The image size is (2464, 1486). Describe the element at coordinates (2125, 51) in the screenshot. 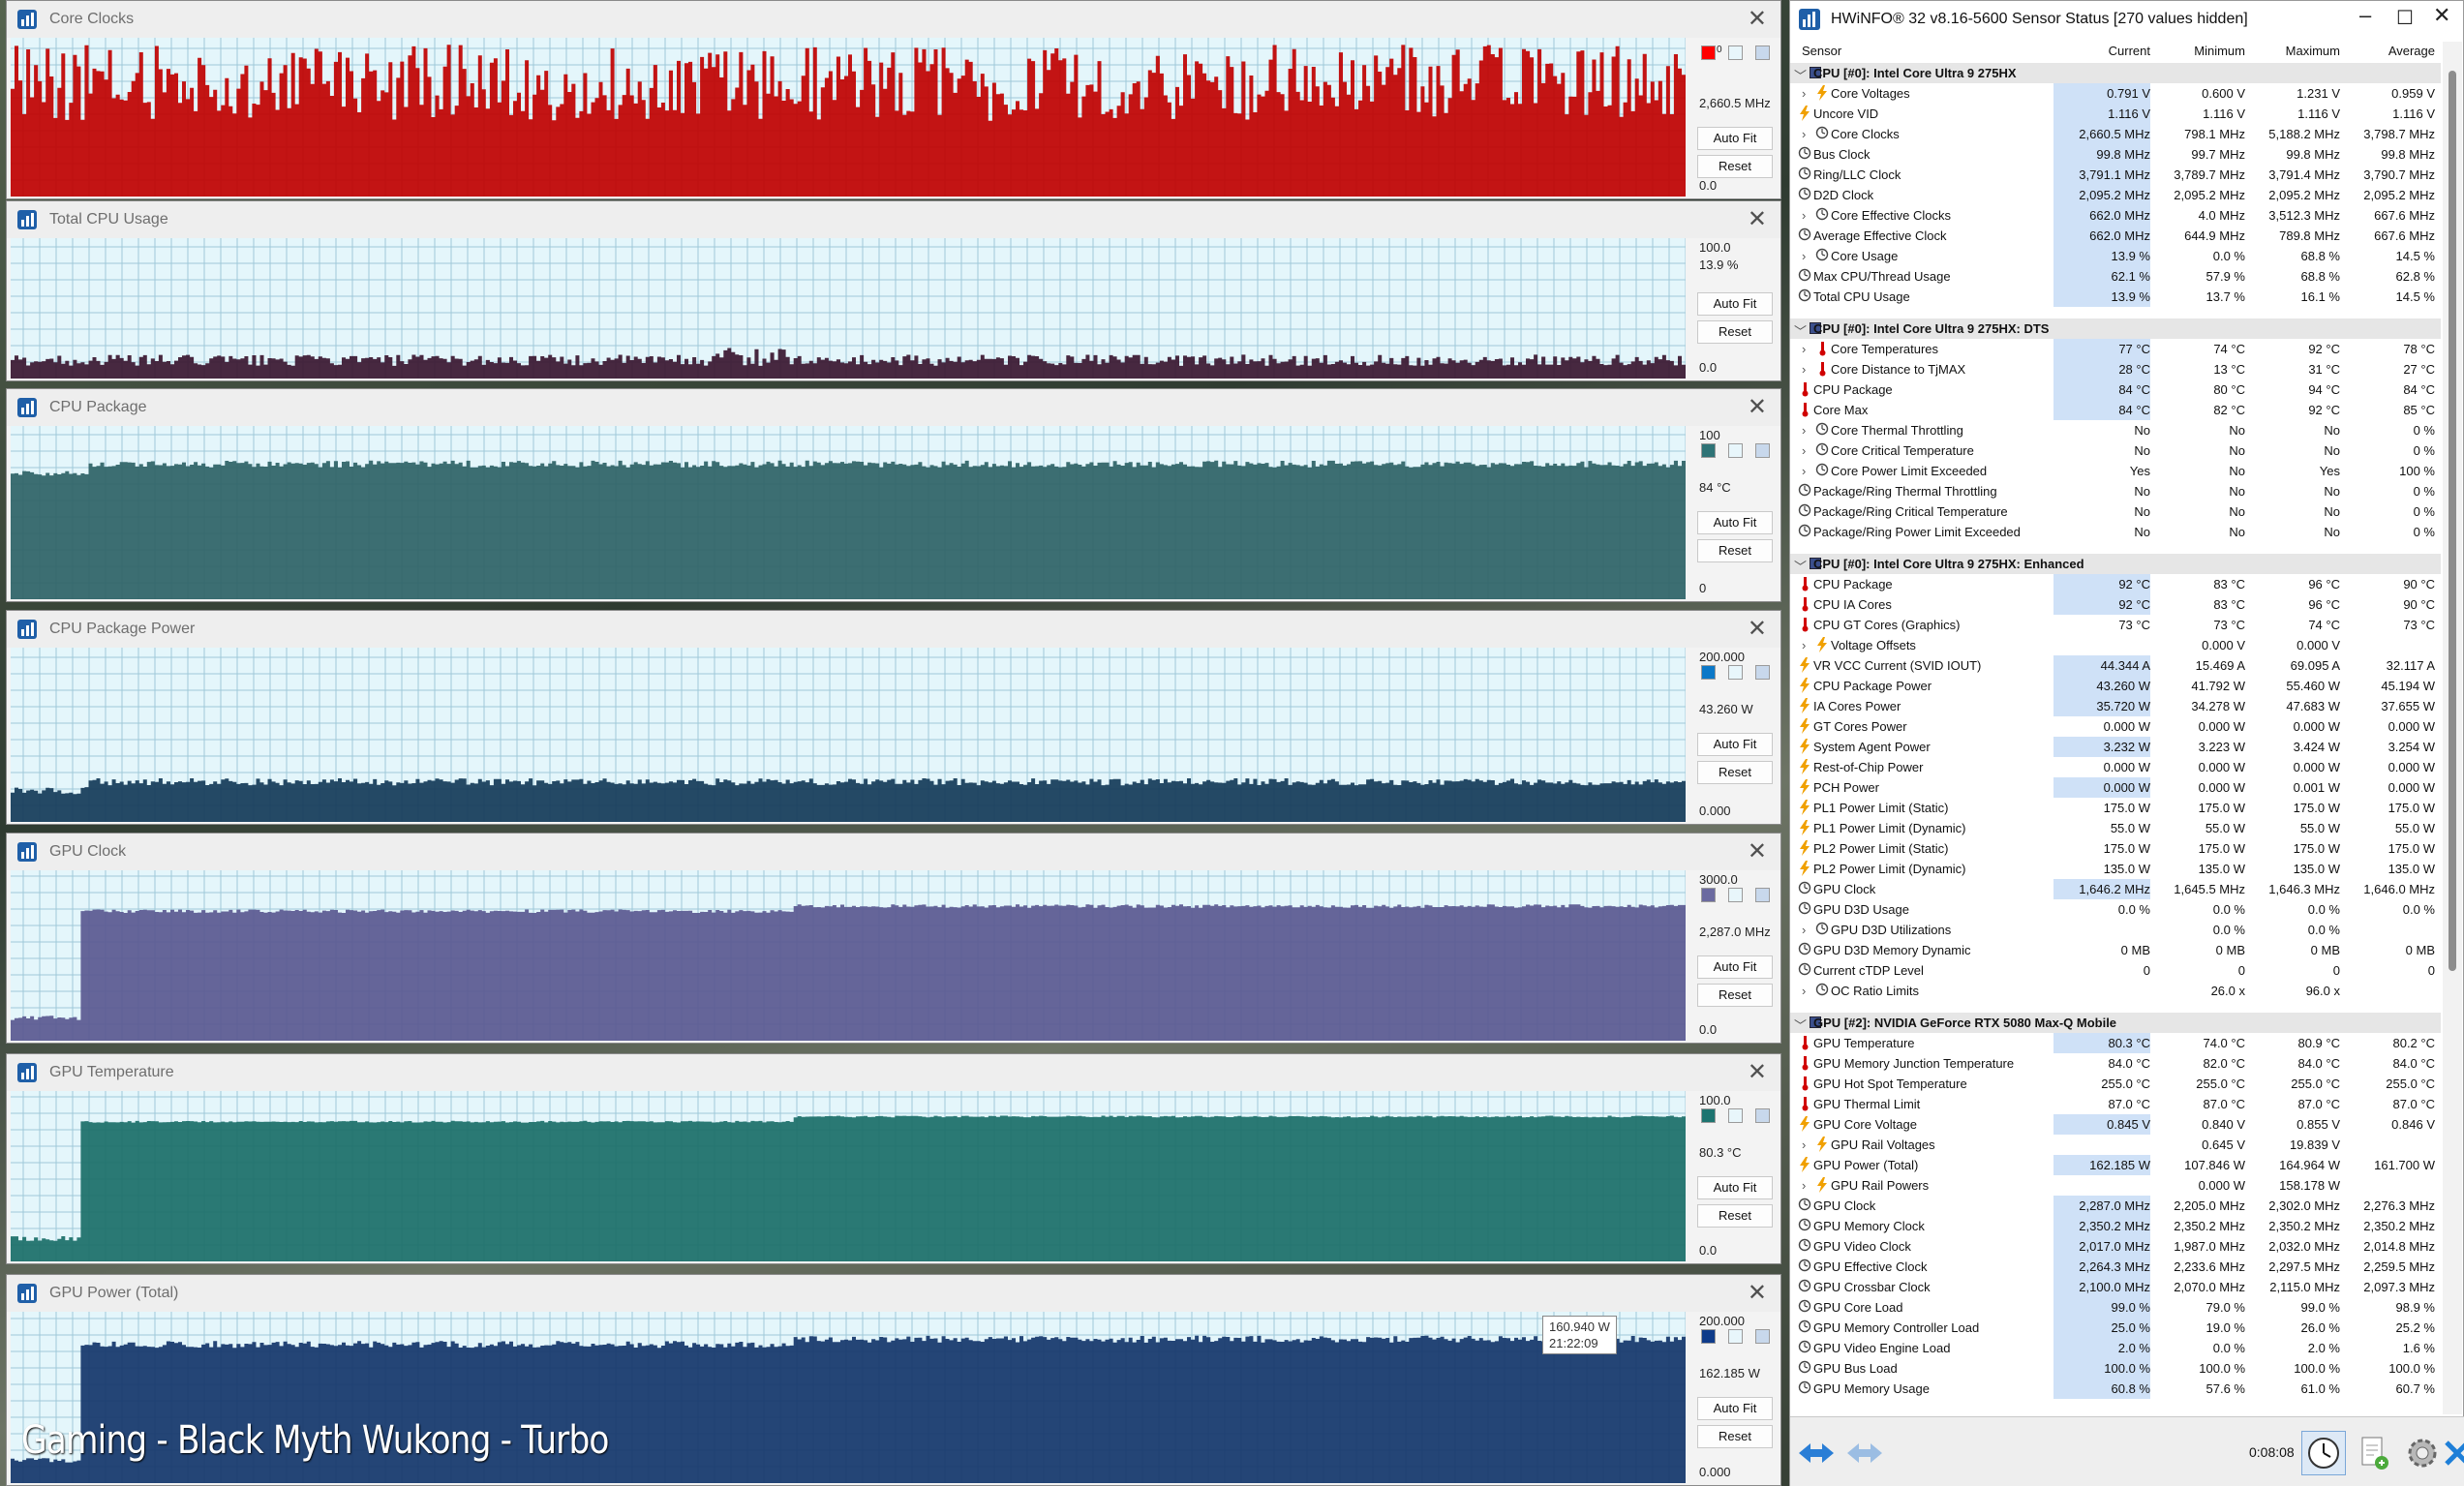

I see `column-header-current: Current` at that location.